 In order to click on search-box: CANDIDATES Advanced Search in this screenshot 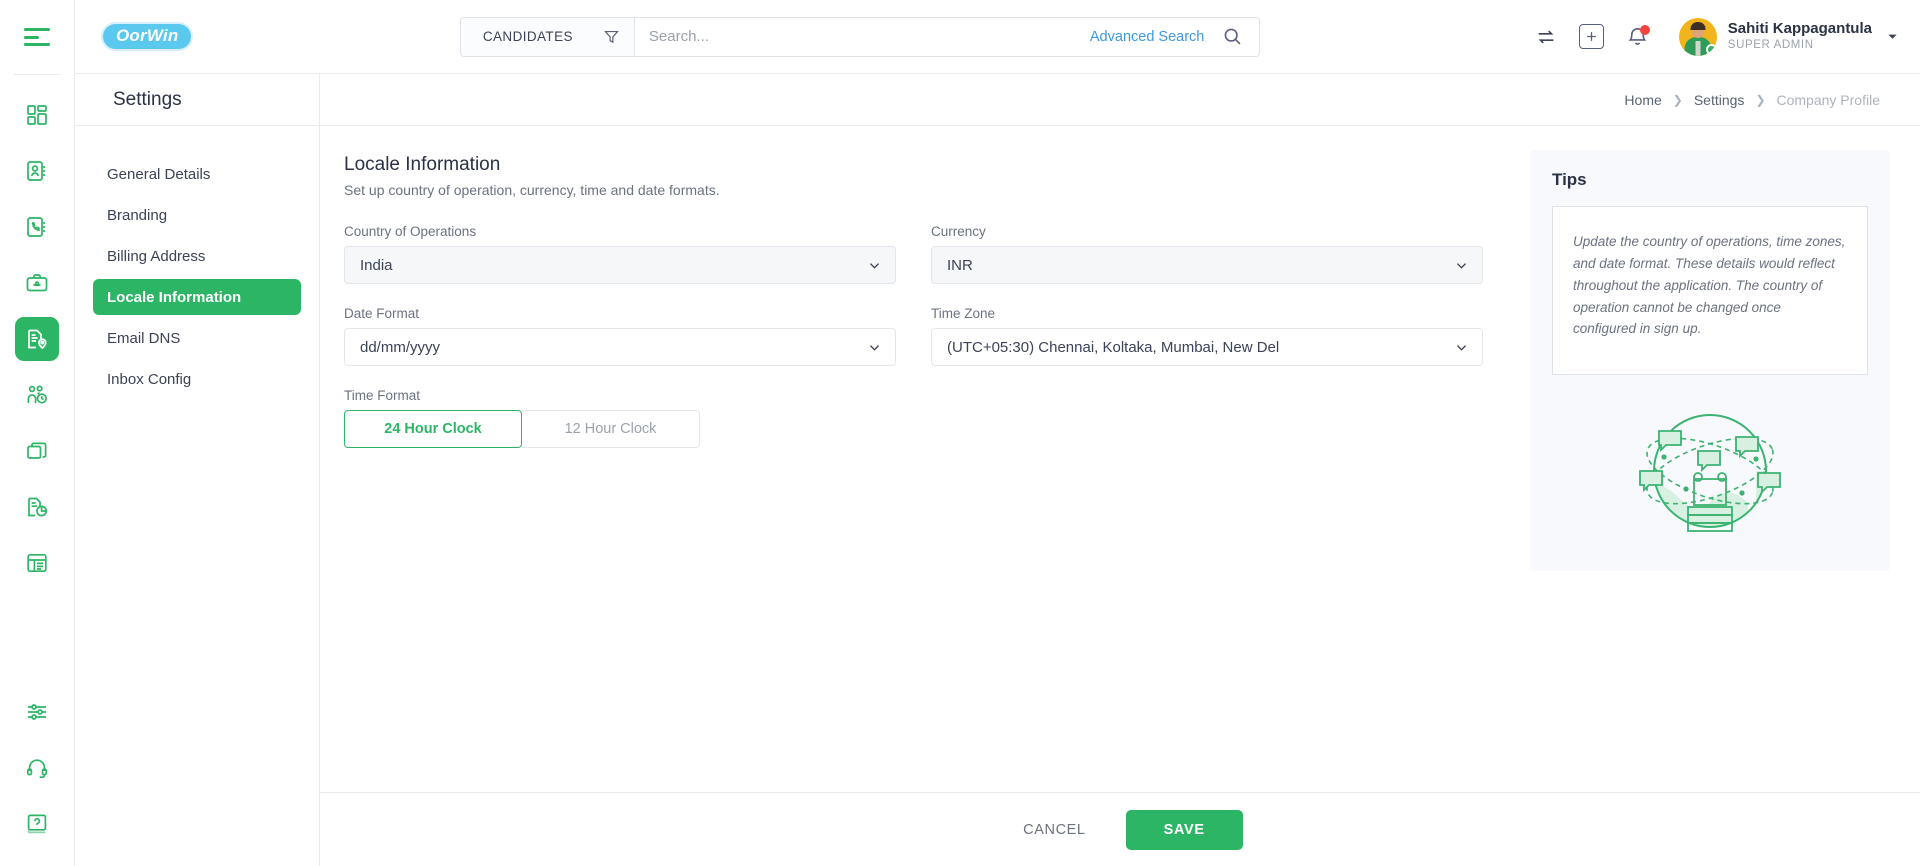, I will do `click(860, 36)`.